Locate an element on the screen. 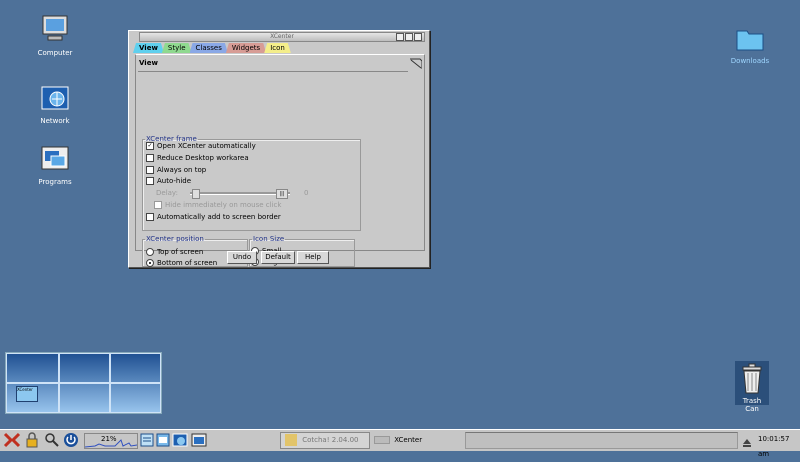 Image resolution: width=800 pixels, height=462 pixels. downloads-icon-tile: Downloads is located at coordinates (750, 45).